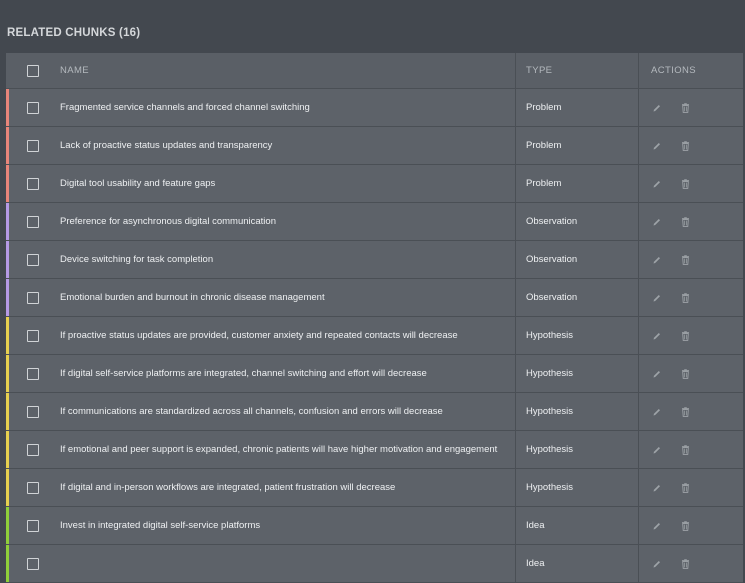  Describe the element at coordinates (286, 259) in the screenshot. I see `chunk-name: Device switching for task completion` at that location.